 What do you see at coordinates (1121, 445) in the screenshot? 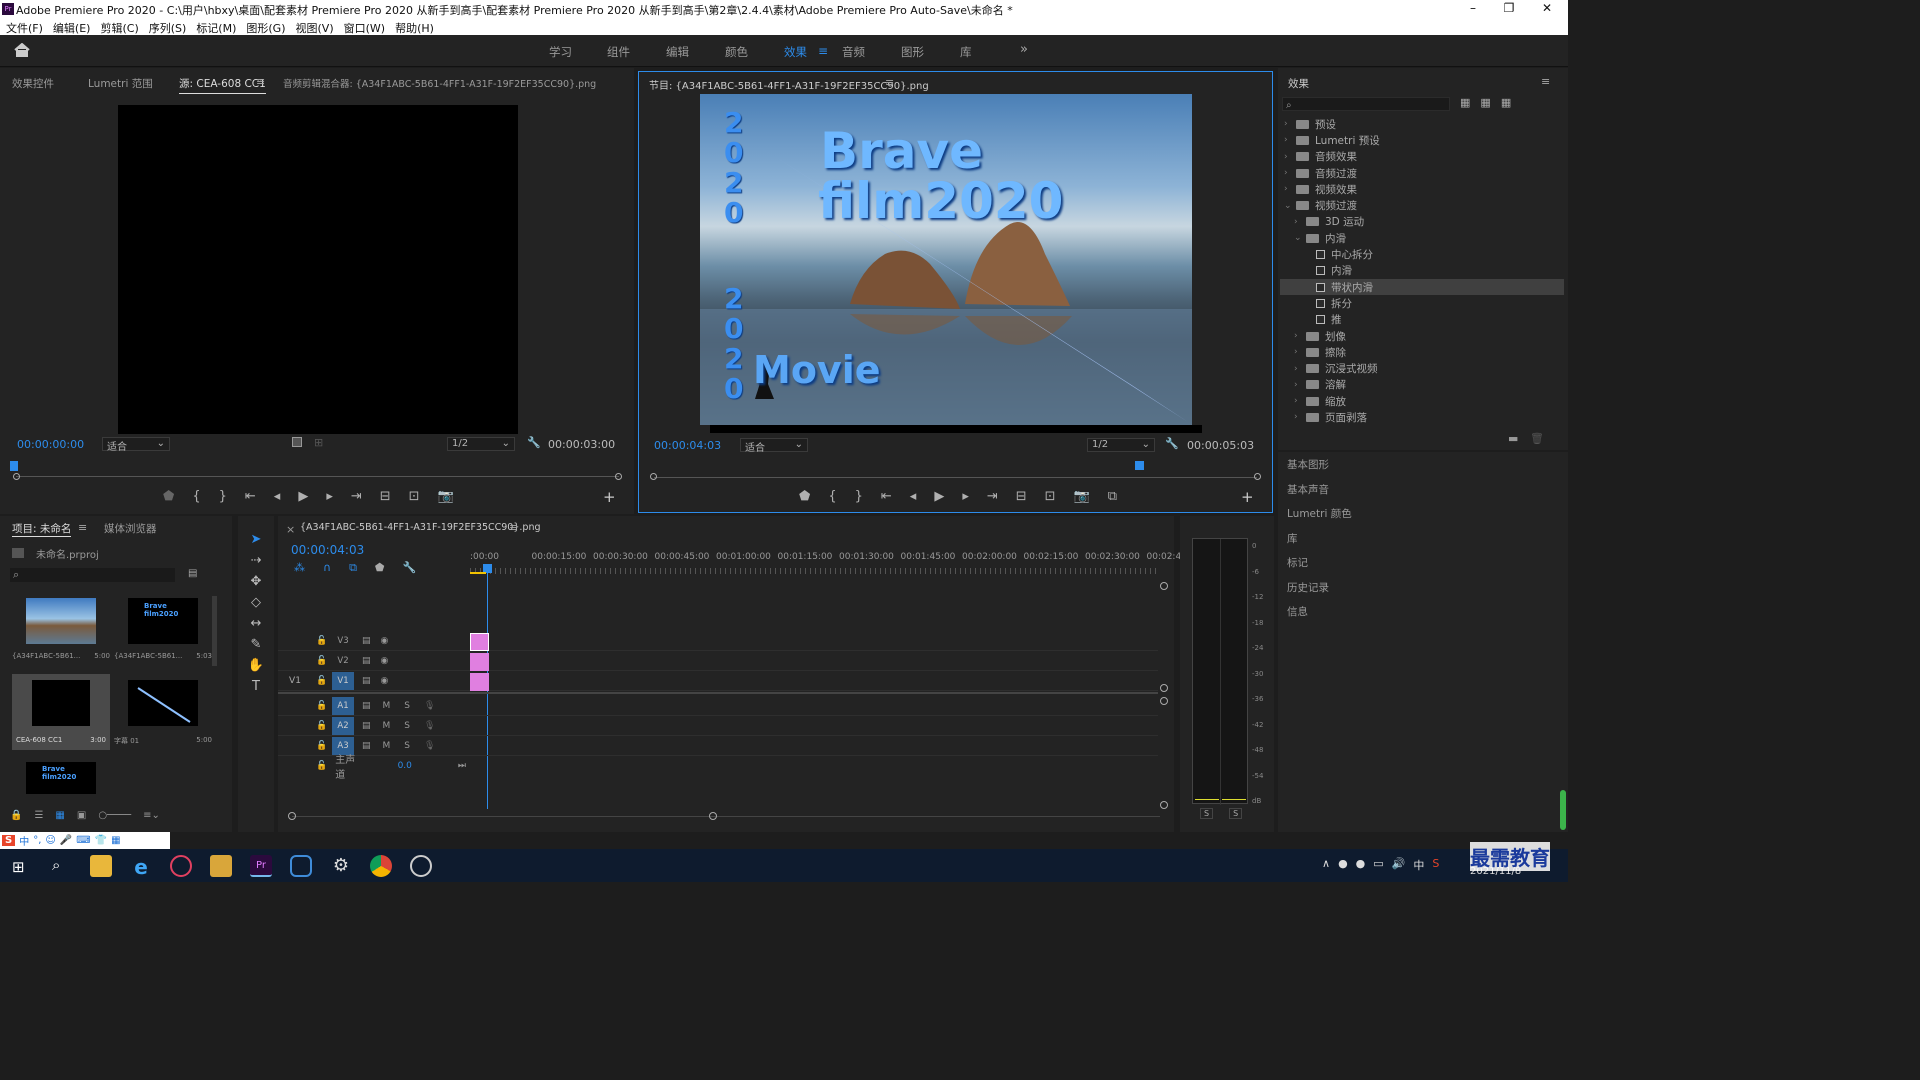
I see `program-resolution-dropdown: 1/2 ⌄` at bounding box center [1121, 445].